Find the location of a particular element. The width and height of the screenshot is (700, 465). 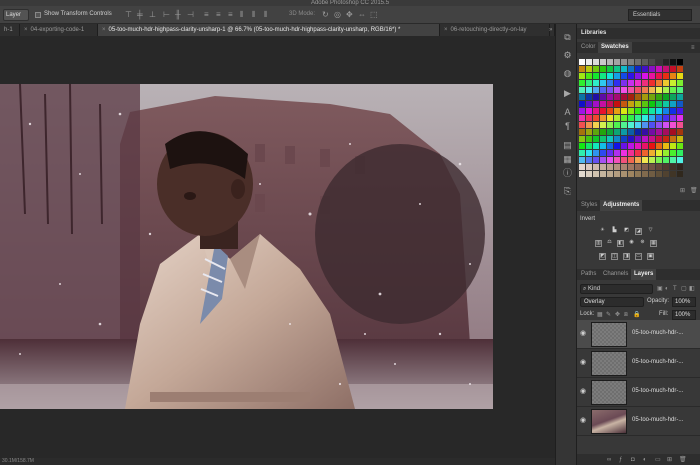

levels-icon: ▙ is located at coordinates (614, 231).